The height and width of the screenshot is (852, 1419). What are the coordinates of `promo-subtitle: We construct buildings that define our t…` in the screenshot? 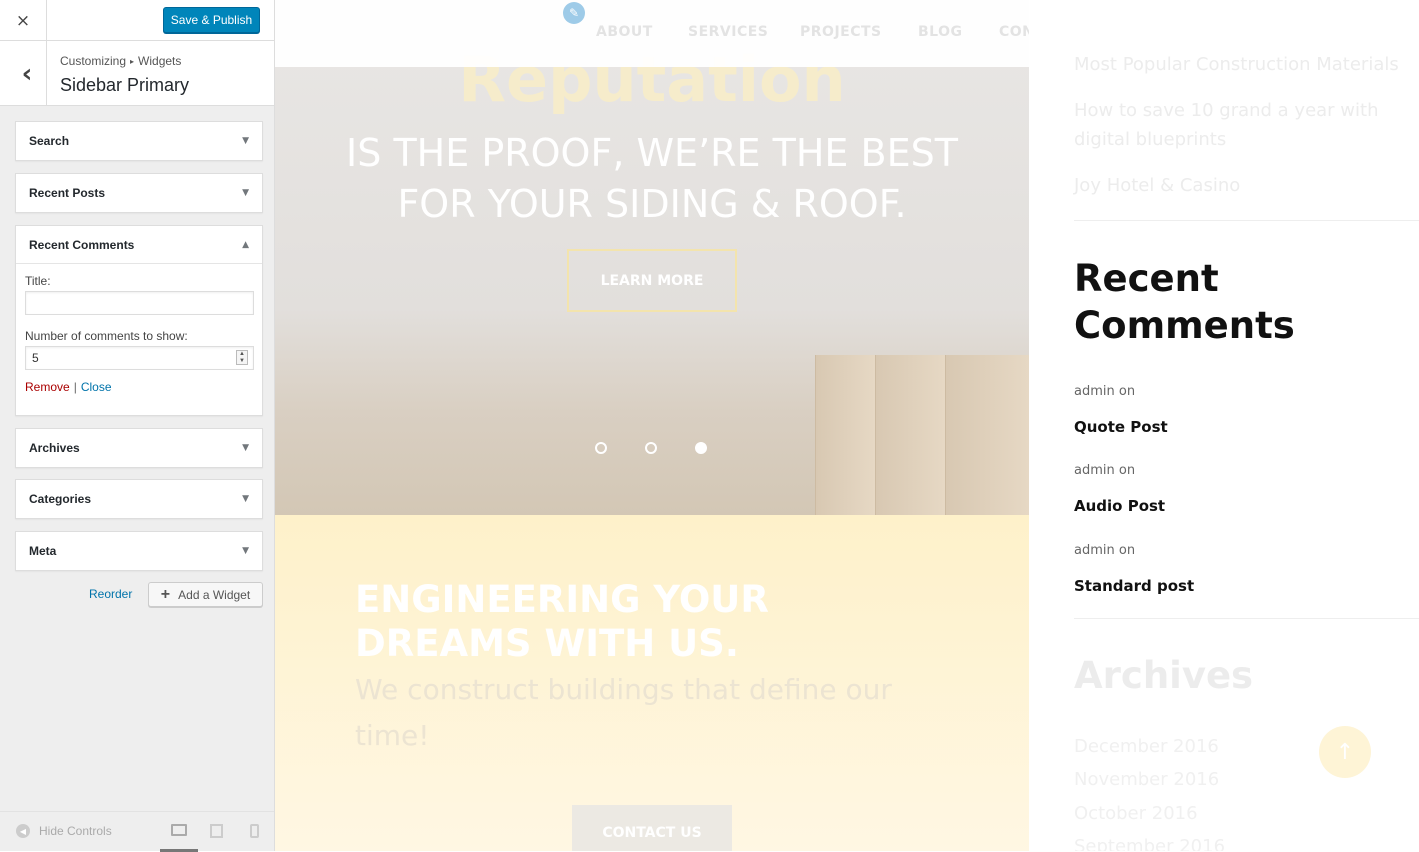 It's located at (623, 712).